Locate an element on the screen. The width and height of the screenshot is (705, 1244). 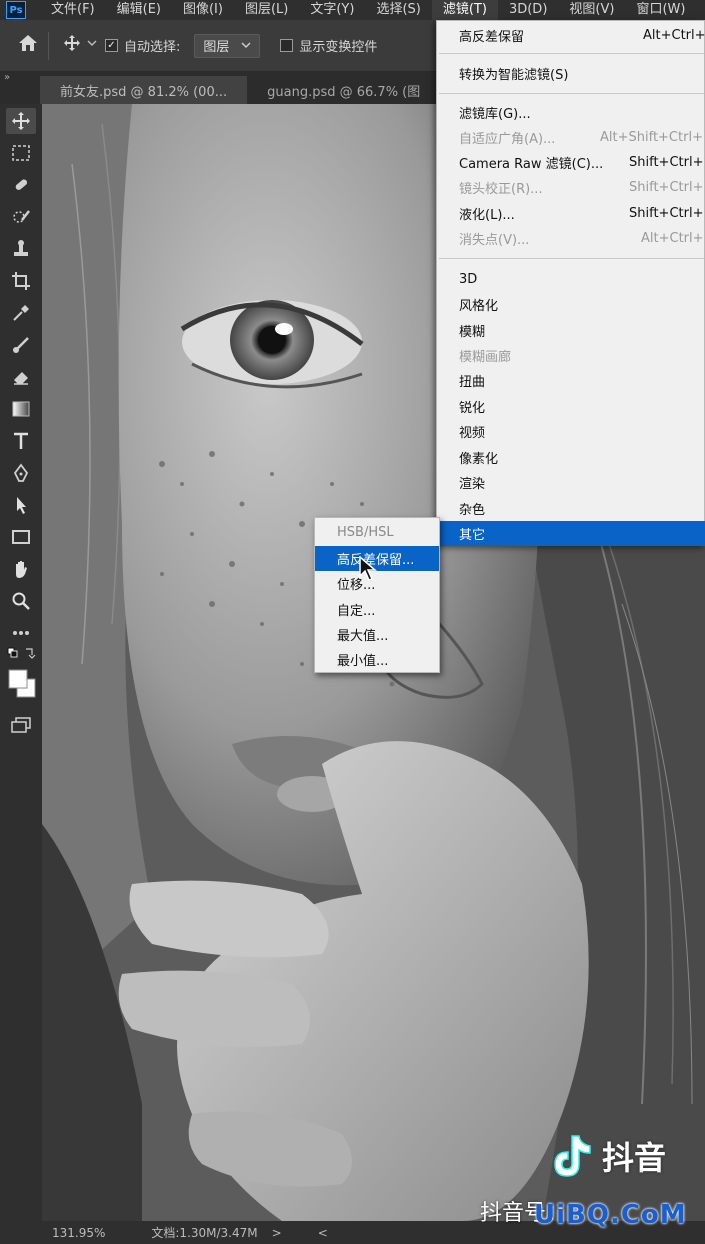
home-icon is located at coordinates (28, 45).